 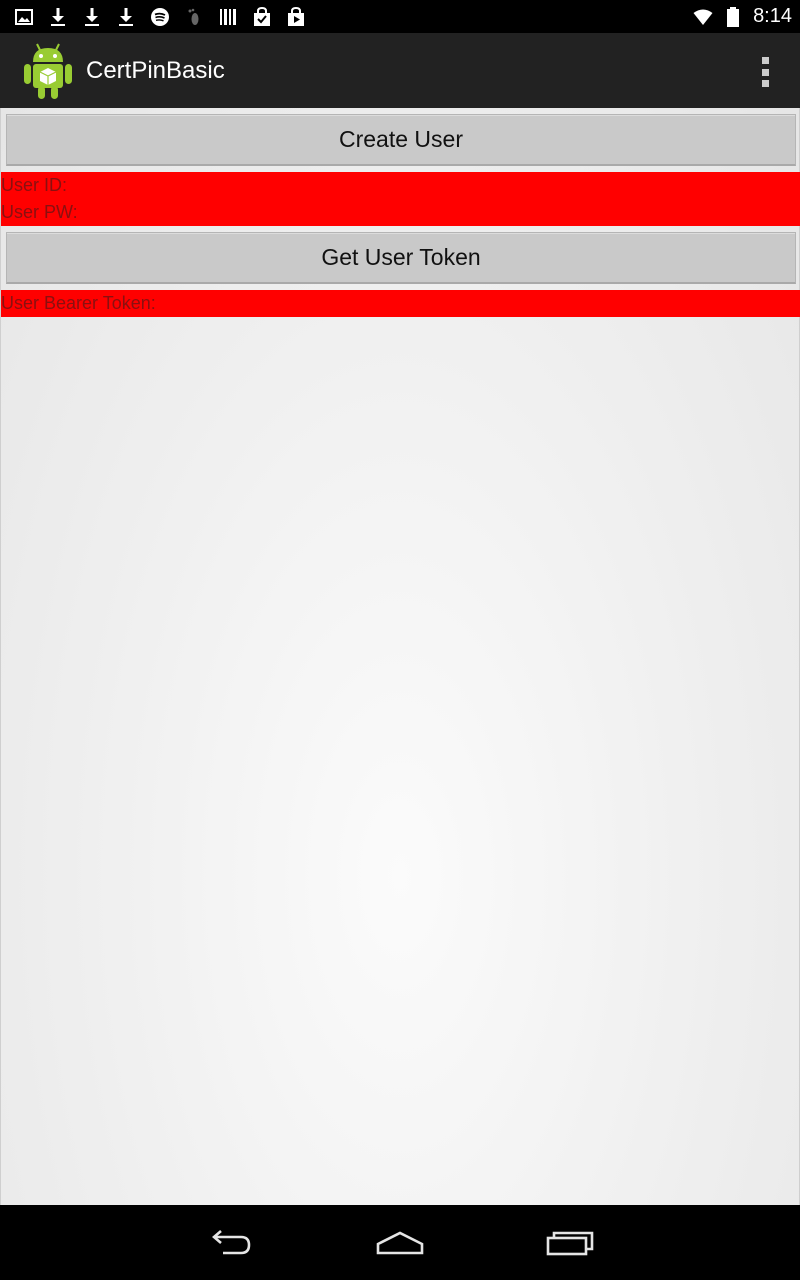 What do you see at coordinates (39, 212) in the screenshot?
I see `user-pw-label: User PW:` at bounding box center [39, 212].